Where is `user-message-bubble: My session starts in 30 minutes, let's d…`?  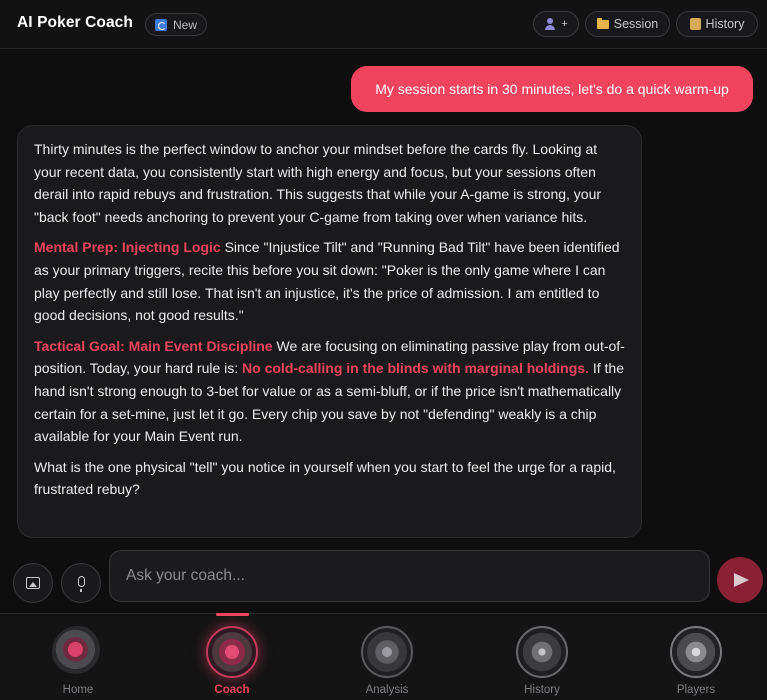 user-message-bubble: My session starts in 30 minutes, let's d… is located at coordinates (552, 89).